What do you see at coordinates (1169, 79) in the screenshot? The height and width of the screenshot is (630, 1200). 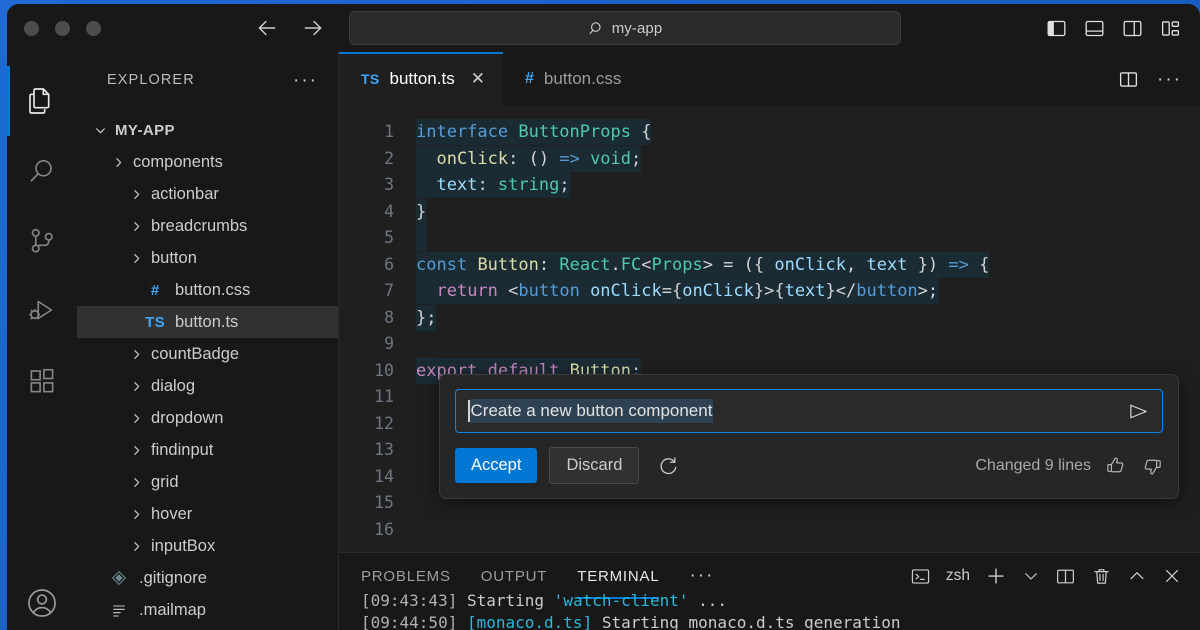 I see `editor-more-actions: ···` at bounding box center [1169, 79].